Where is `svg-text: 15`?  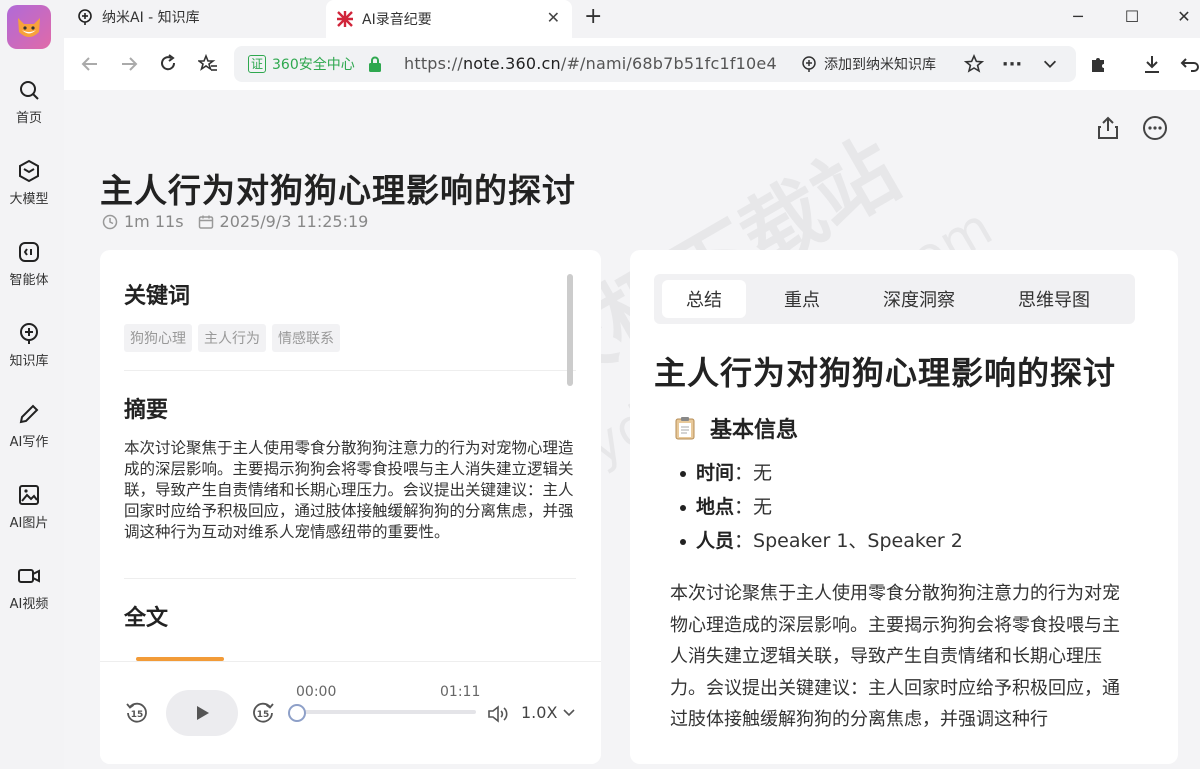
svg-text: 15 is located at coordinates (137, 715).